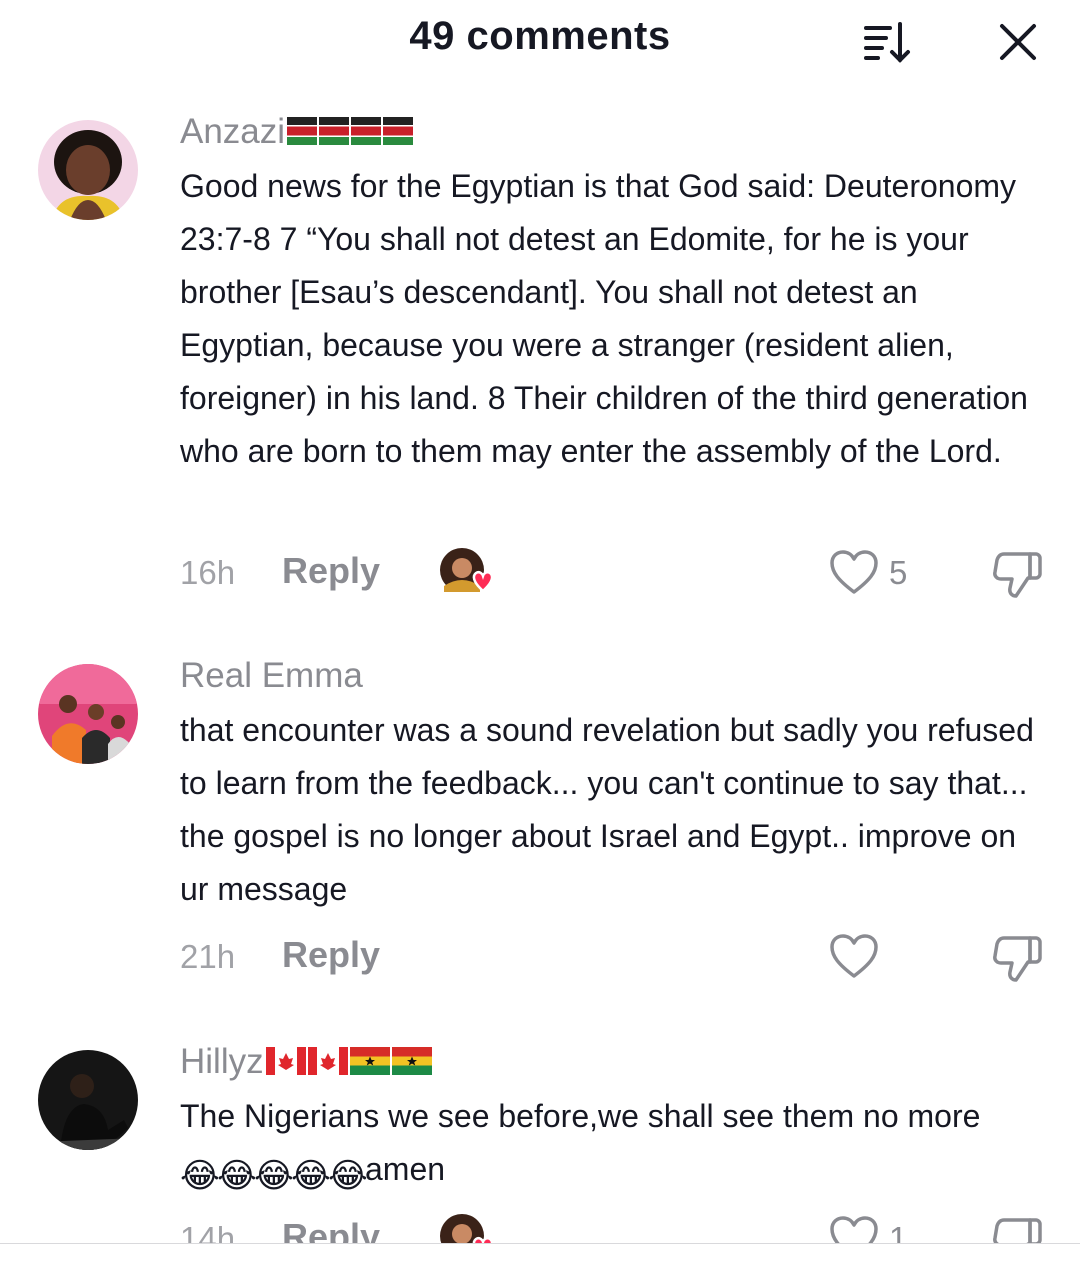  I want to click on sort-icon, so click(888, 42).